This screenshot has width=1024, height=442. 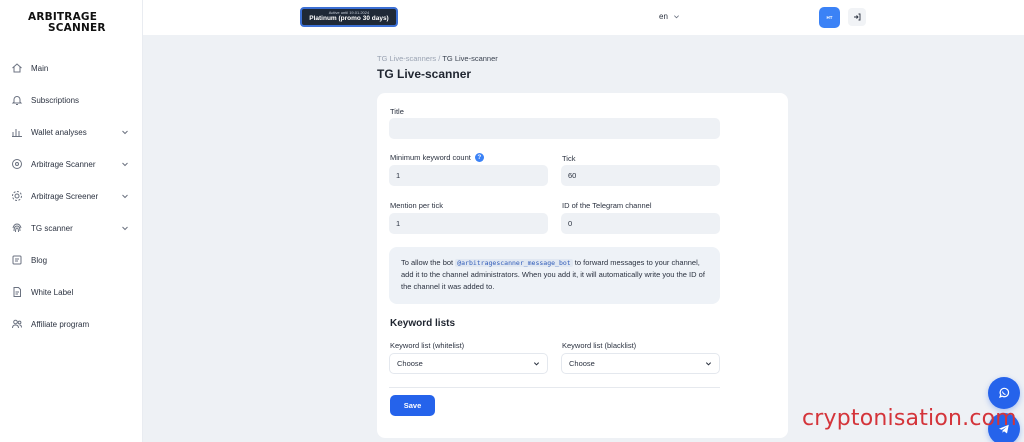 I want to click on channel-id-label: ID of the Telegram channel, so click(x=607, y=205).